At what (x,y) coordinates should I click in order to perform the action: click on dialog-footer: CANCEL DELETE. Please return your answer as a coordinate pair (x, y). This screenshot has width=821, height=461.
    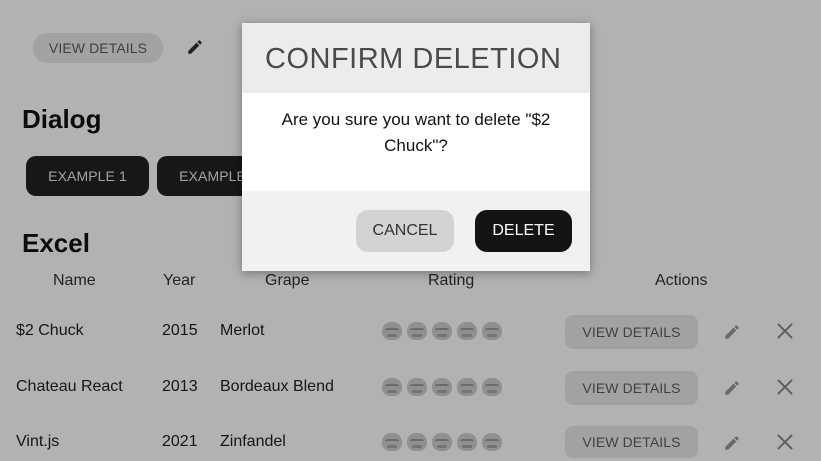
    Looking at the image, I should click on (416, 231).